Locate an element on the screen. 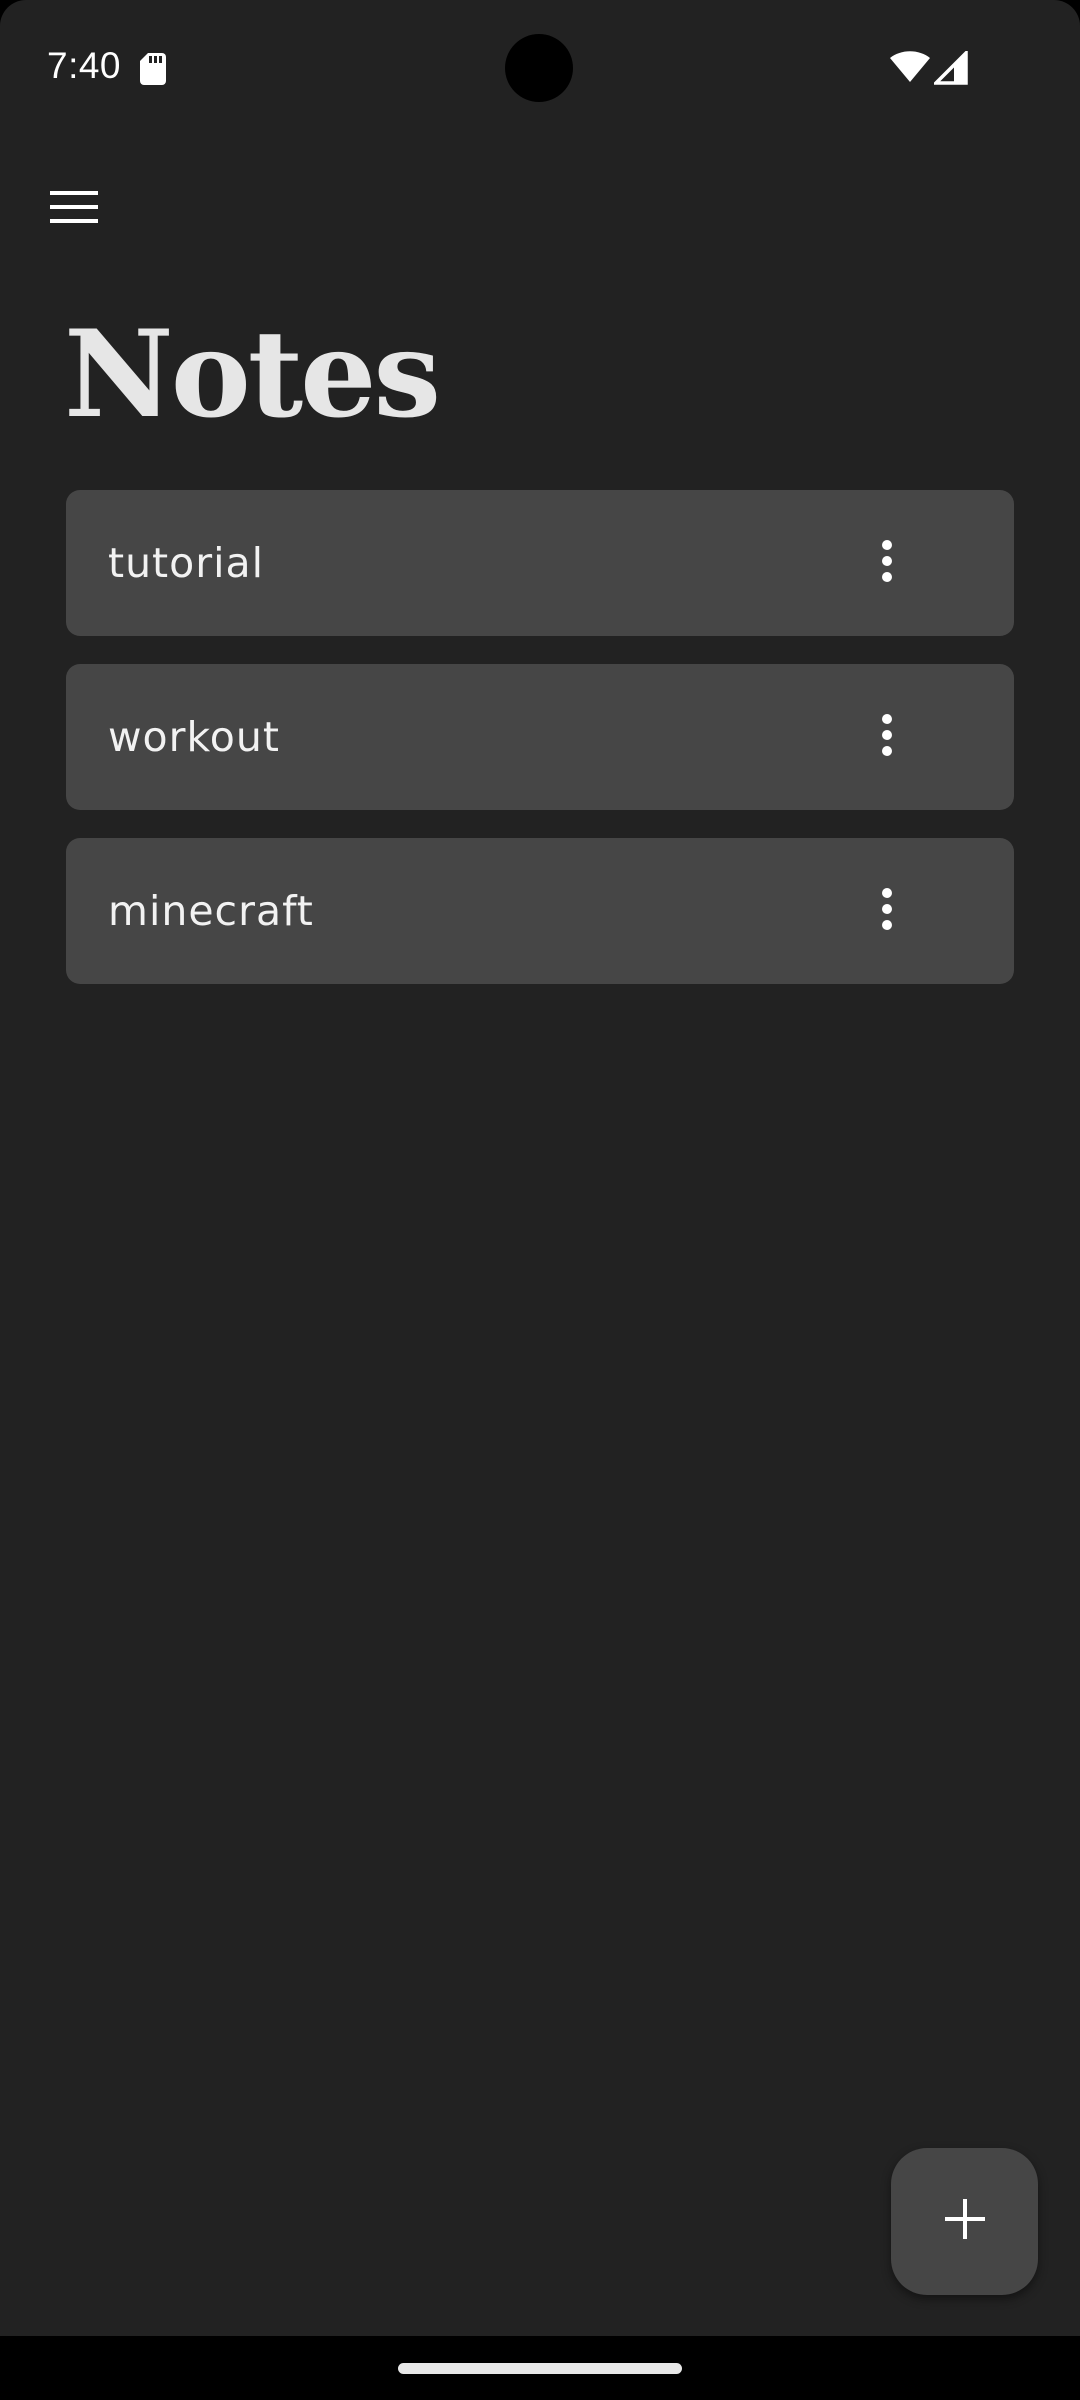 Image resolution: width=1080 pixels, height=2400 pixels. plus-icon is located at coordinates (964, 2221).